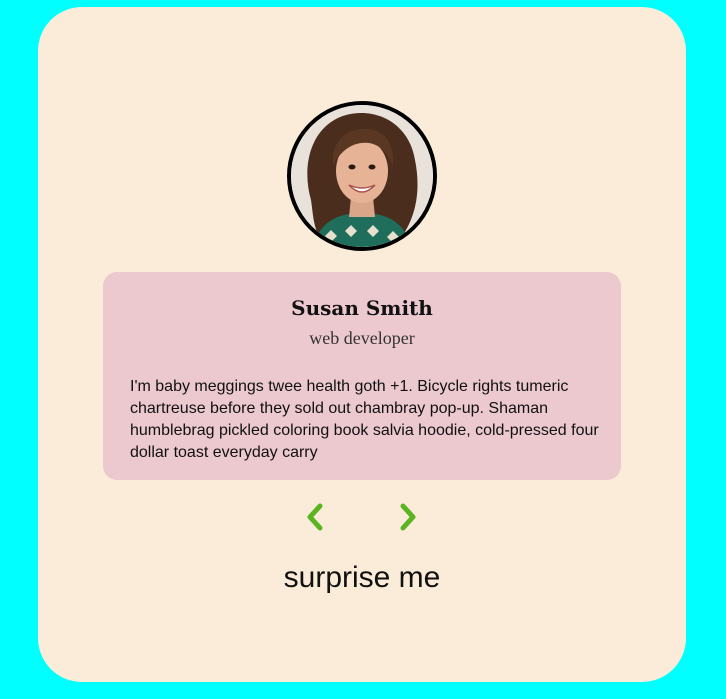 The width and height of the screenshot is (726, 699). I want to click on avatar, so click(362, 176).